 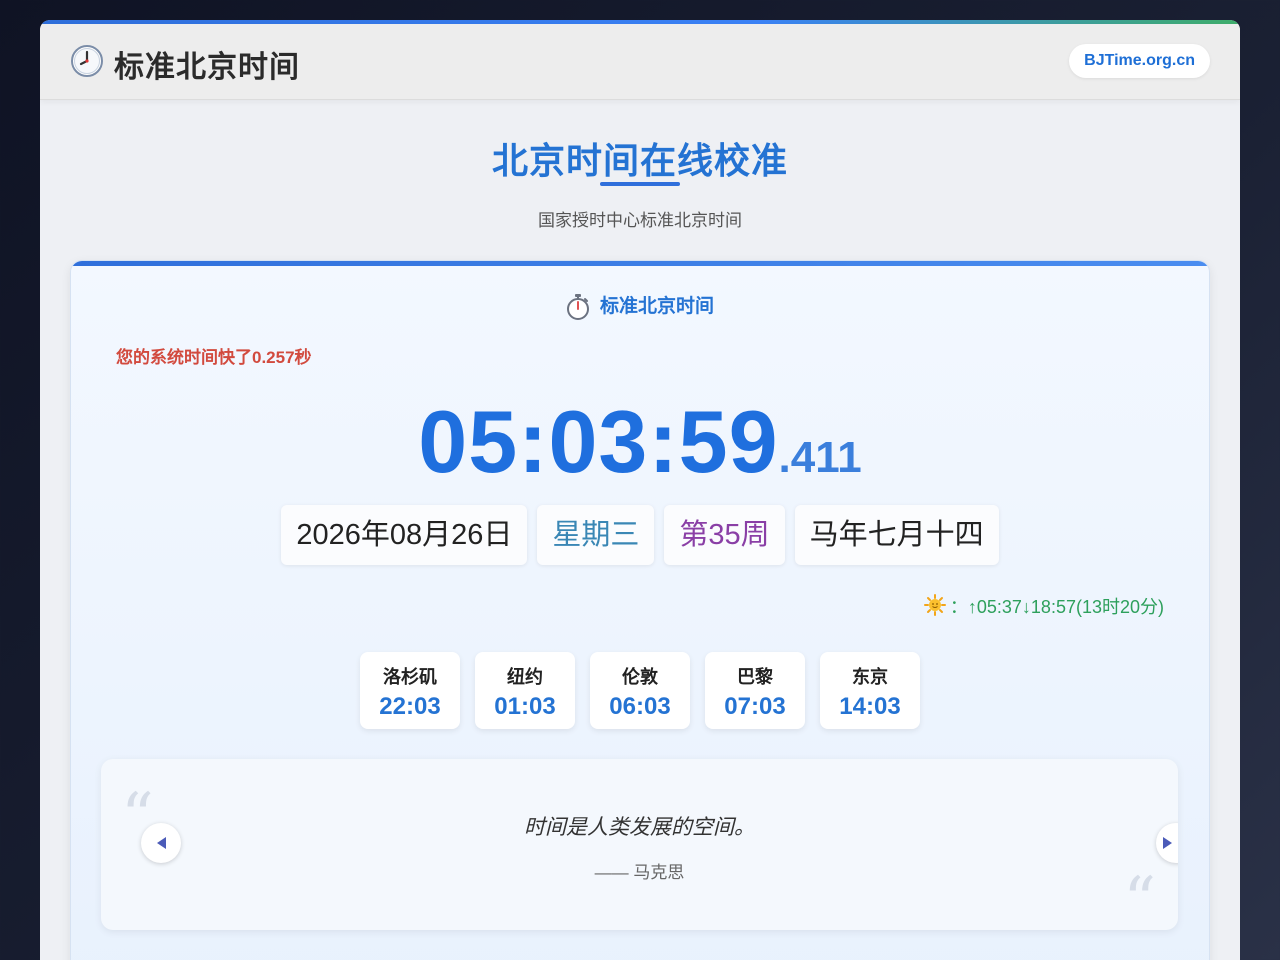 I want to click on sun-icon, so click(x=934, y=605).